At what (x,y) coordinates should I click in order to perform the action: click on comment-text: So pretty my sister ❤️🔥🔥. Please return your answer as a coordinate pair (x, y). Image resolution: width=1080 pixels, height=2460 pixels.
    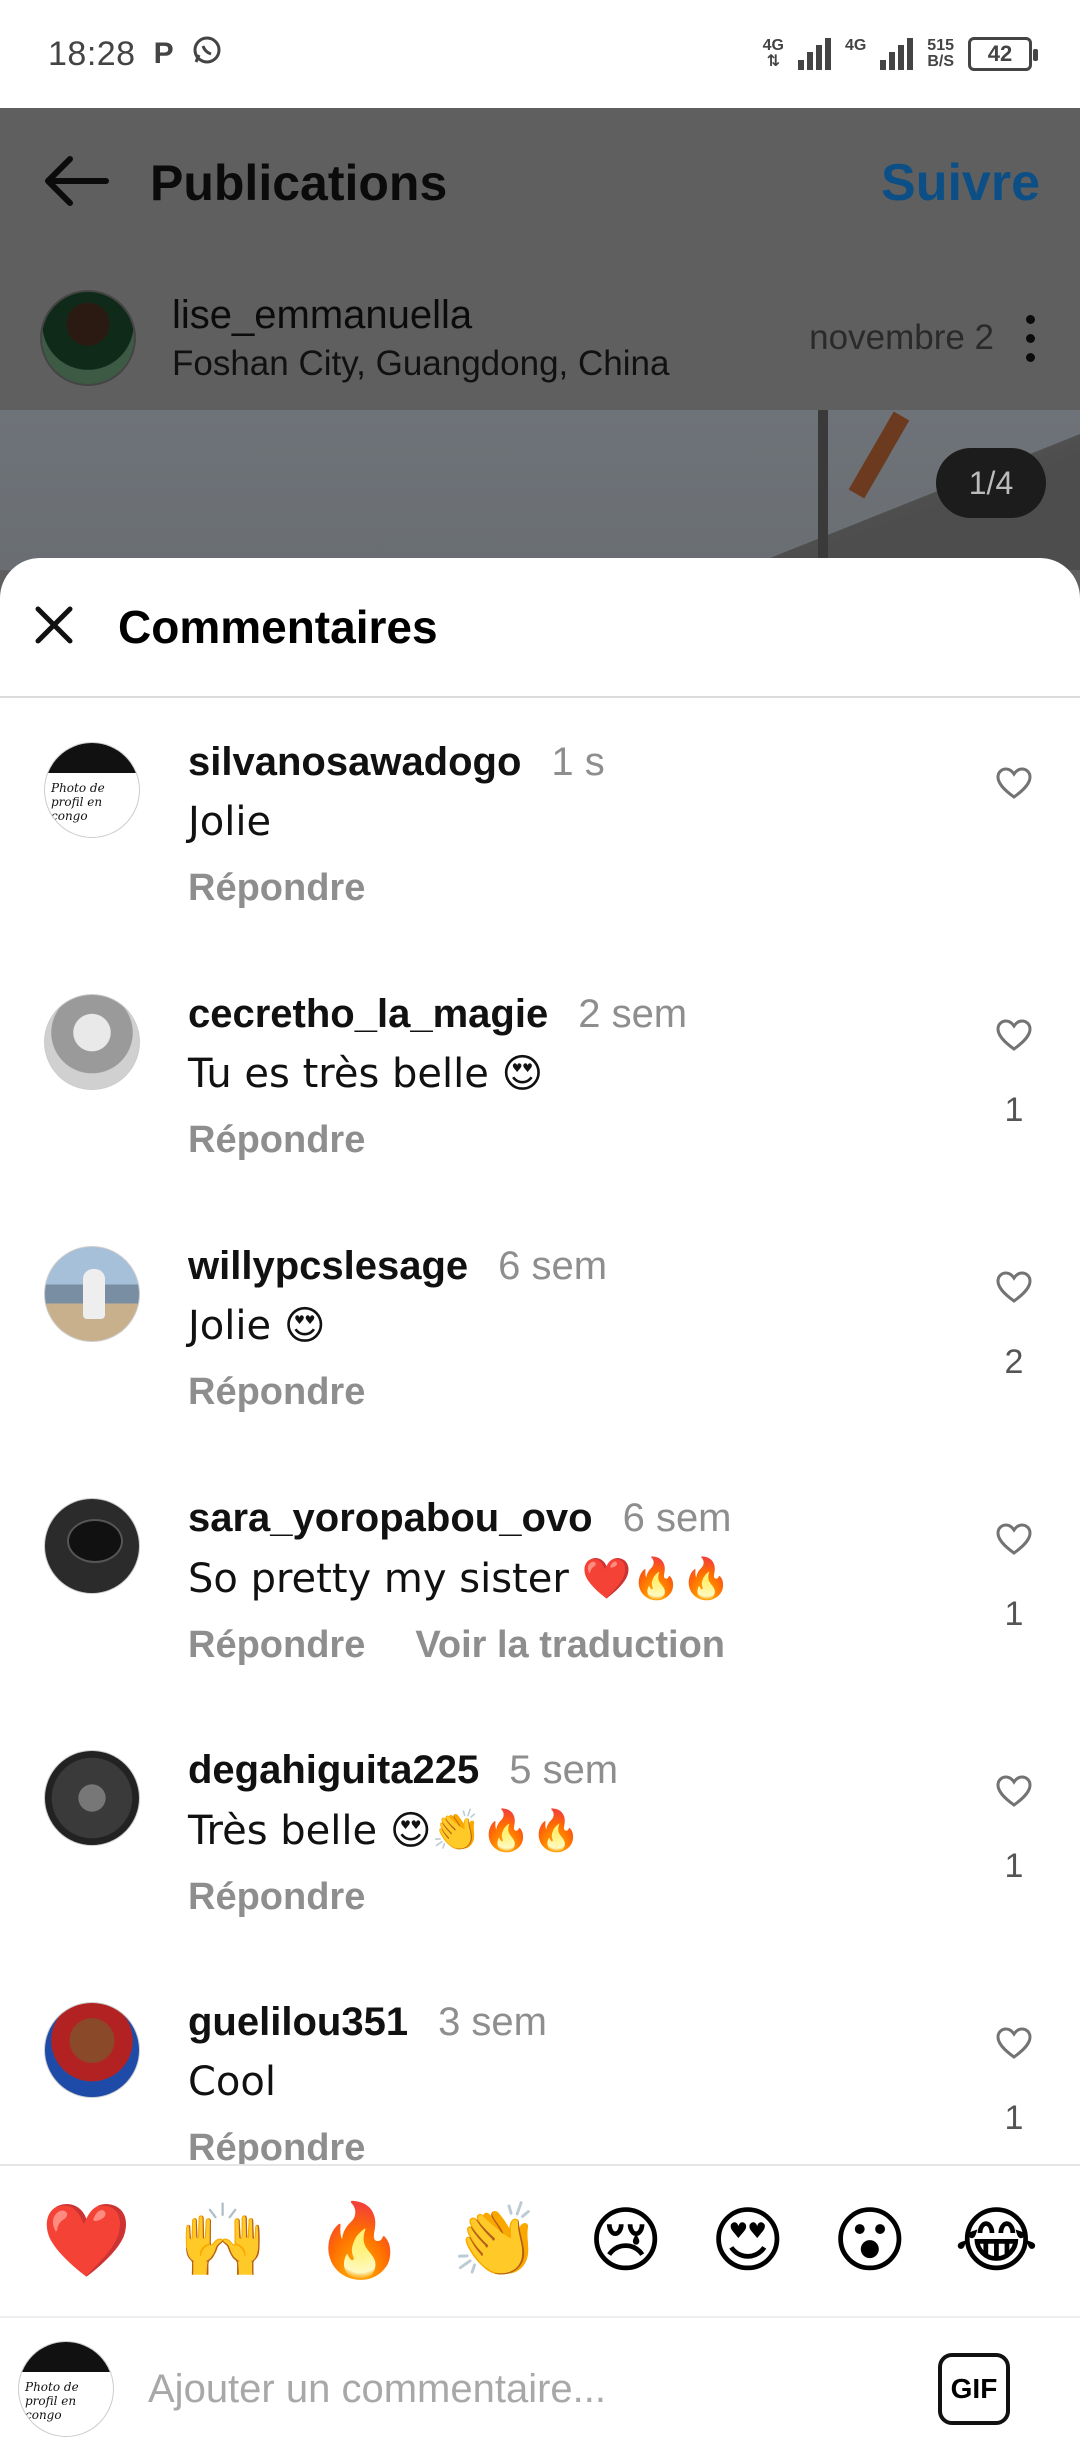
    Looking at the image, I should click on (459, 1579).